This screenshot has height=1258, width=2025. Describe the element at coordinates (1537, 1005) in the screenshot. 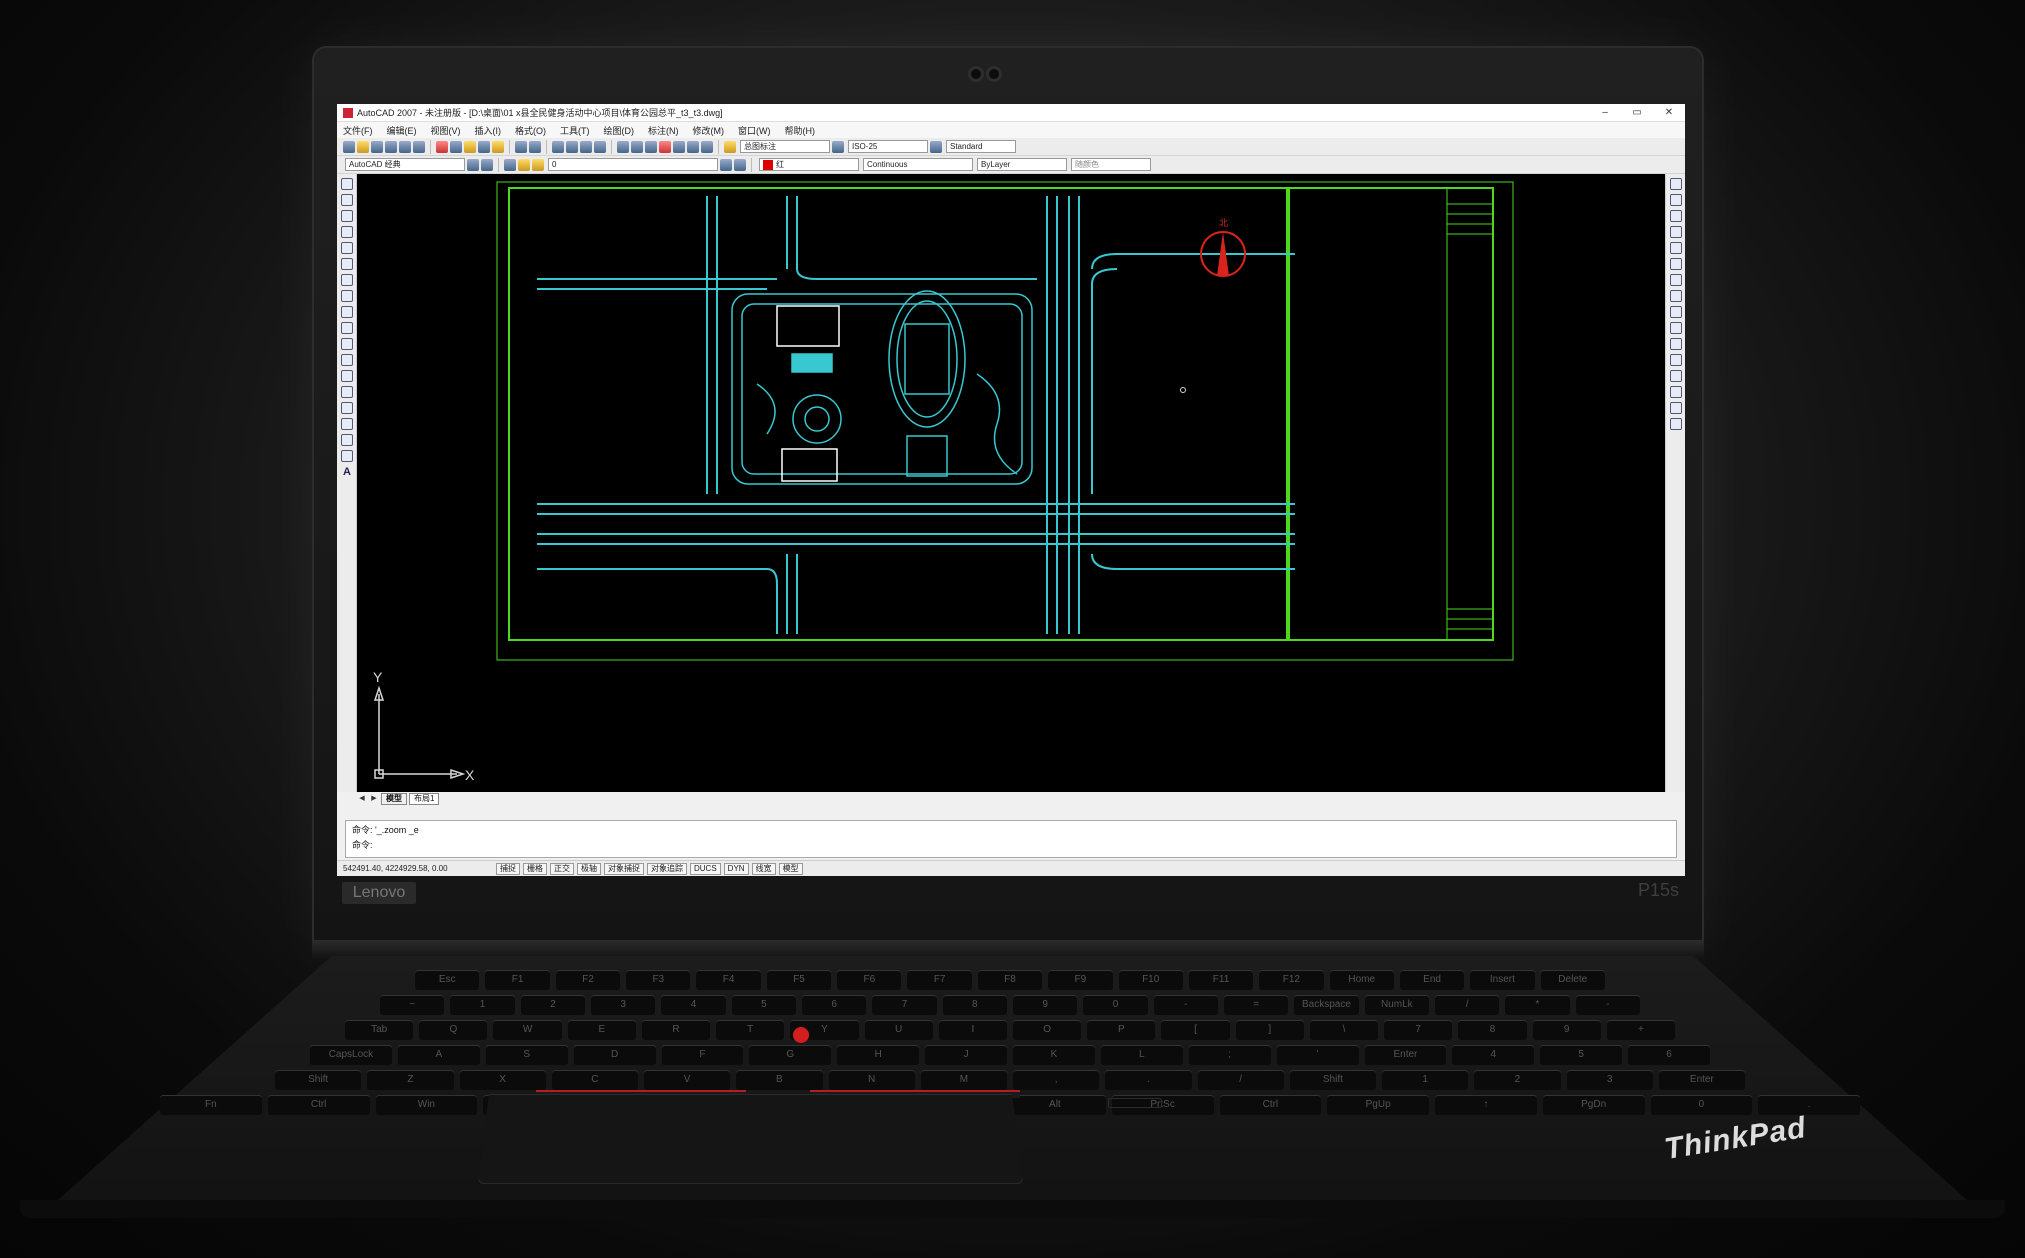

I see `keyboard-key: *` at that location.